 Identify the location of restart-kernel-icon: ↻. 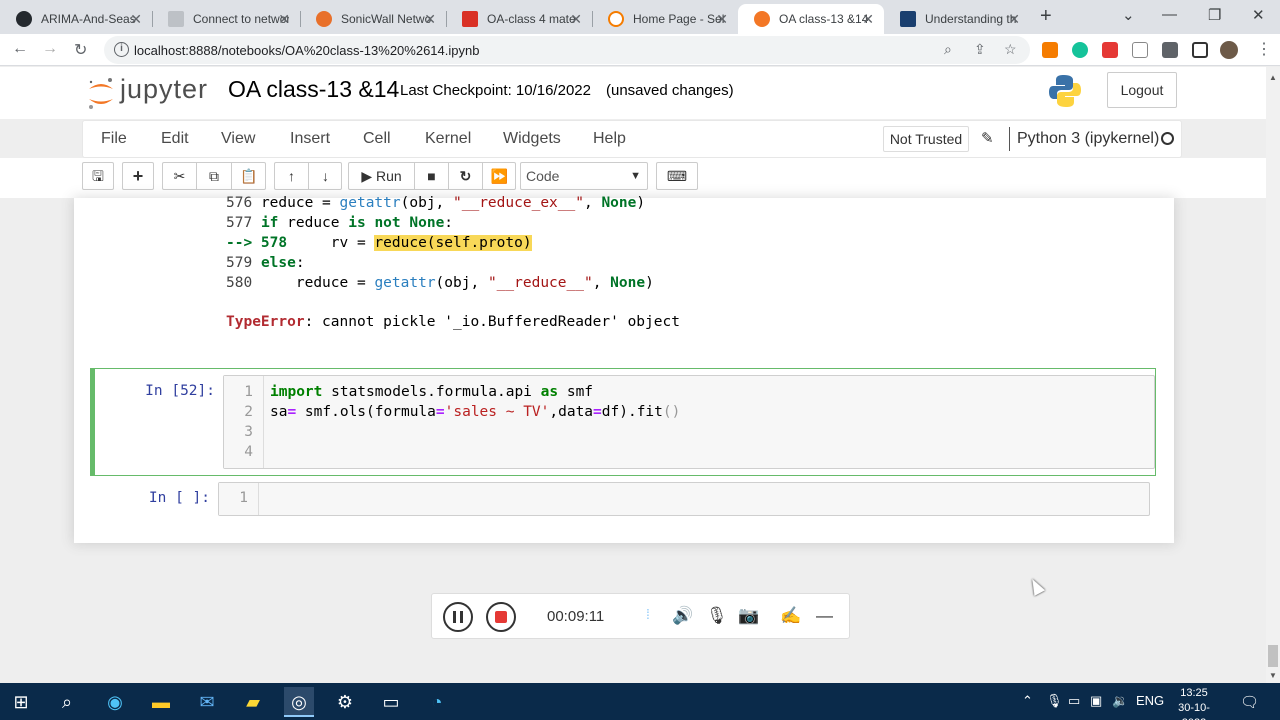
(466, 176).